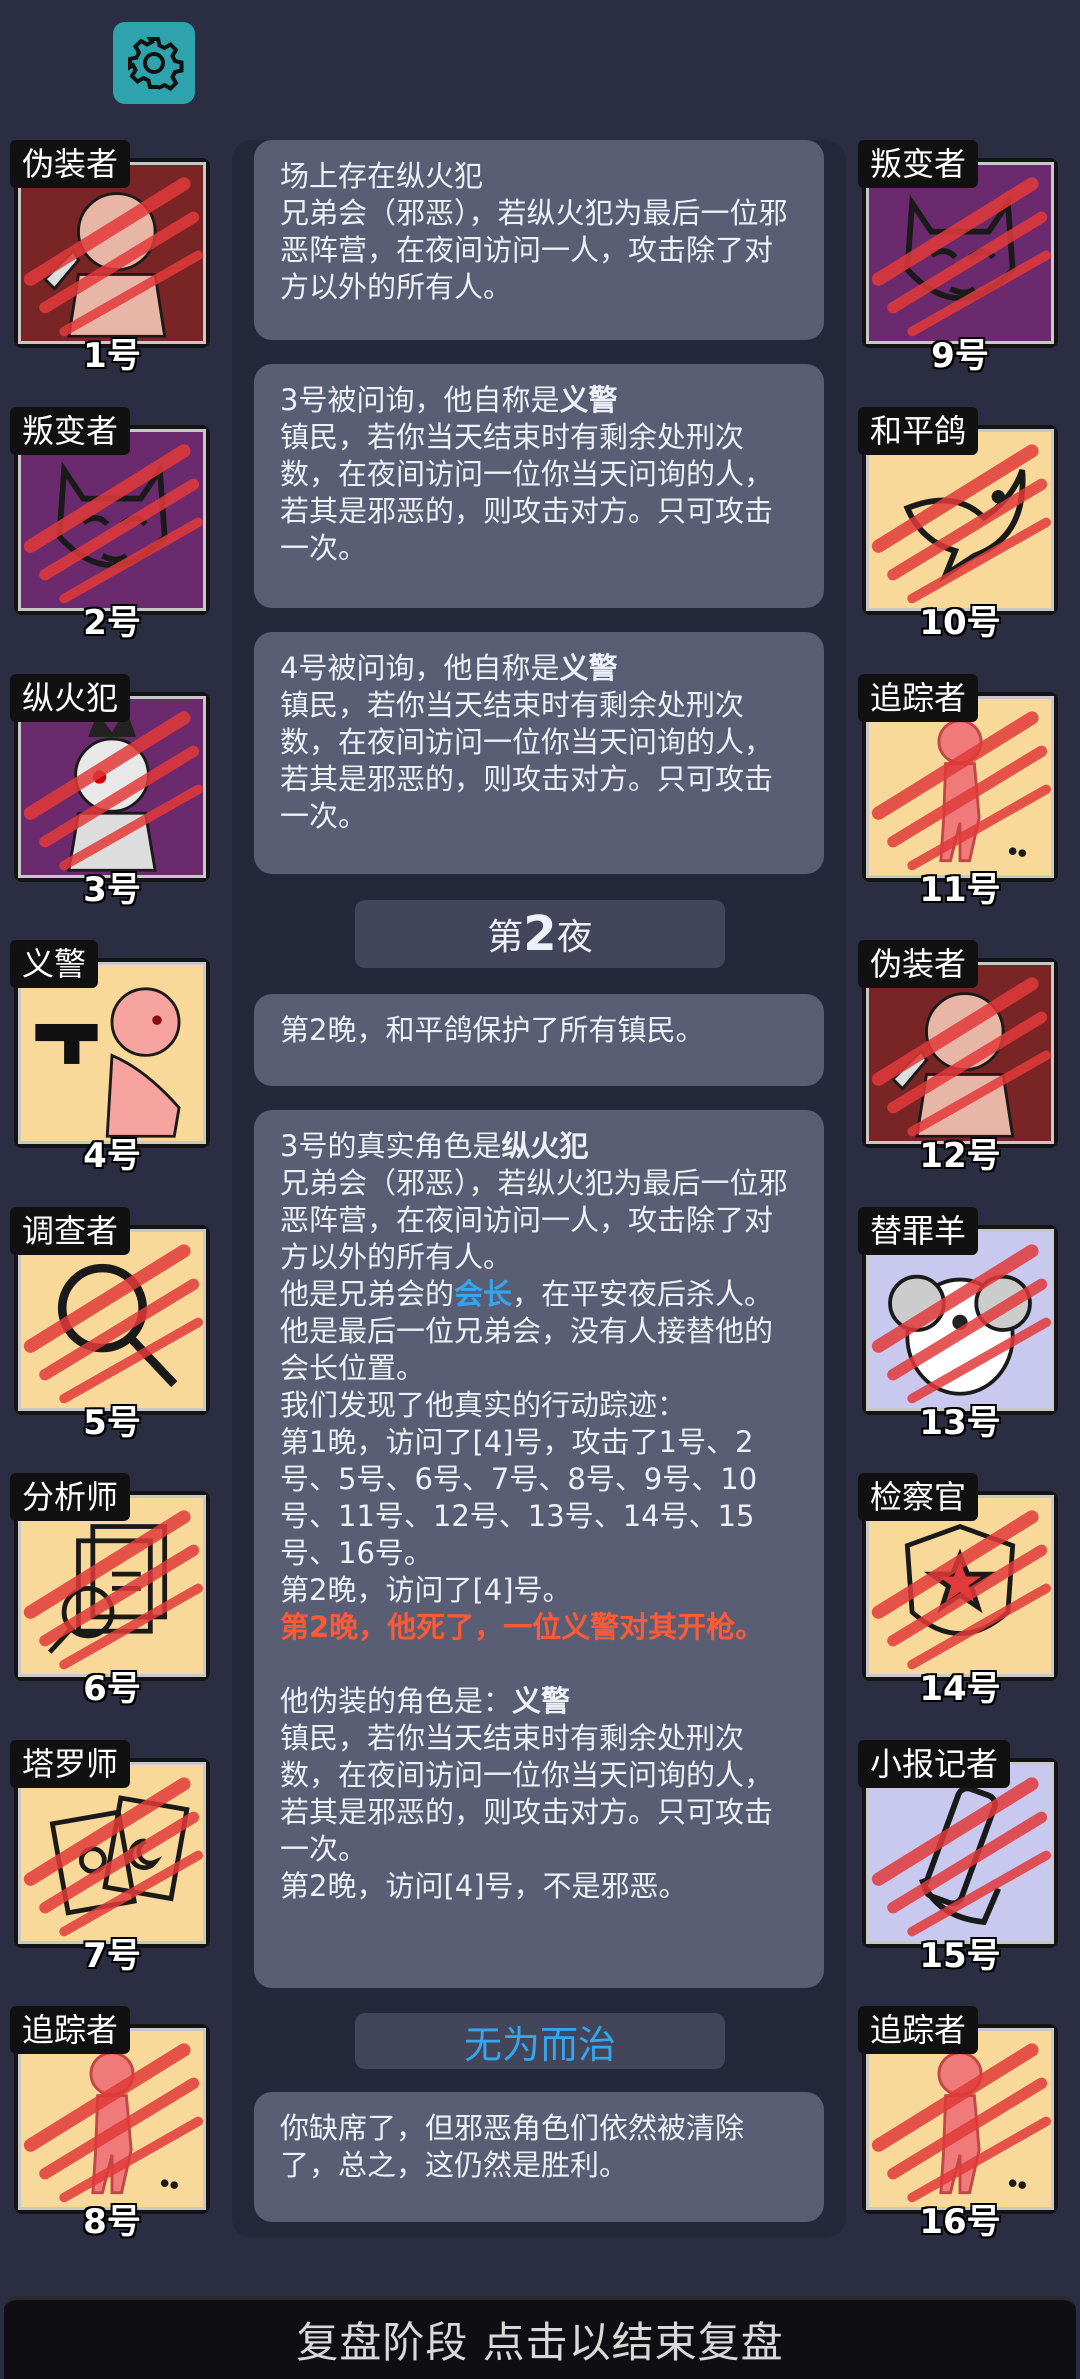 This screenshot has height=2379, width=1080. I want to click on player-role-label: 替罪羊, so click(918, 1231).